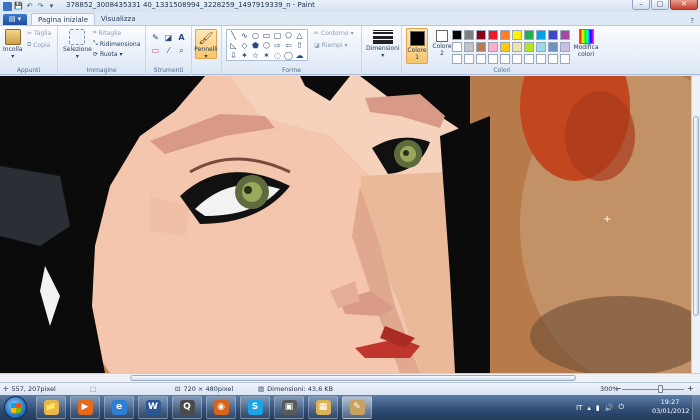 The image size is (700, 420). Describe the element at coordinates (288, 46) in the screenshot. I see `left-arrow-shape-icon: ⇦` at that location.